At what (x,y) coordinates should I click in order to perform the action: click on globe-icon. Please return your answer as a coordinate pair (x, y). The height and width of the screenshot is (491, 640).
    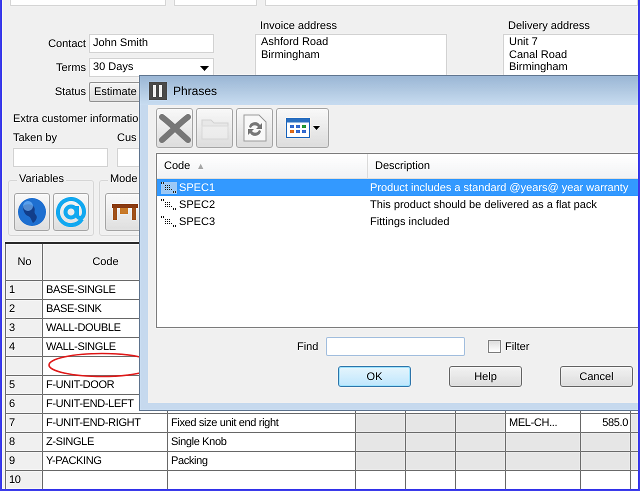
    Looking at the image, I should click on (32, 212).